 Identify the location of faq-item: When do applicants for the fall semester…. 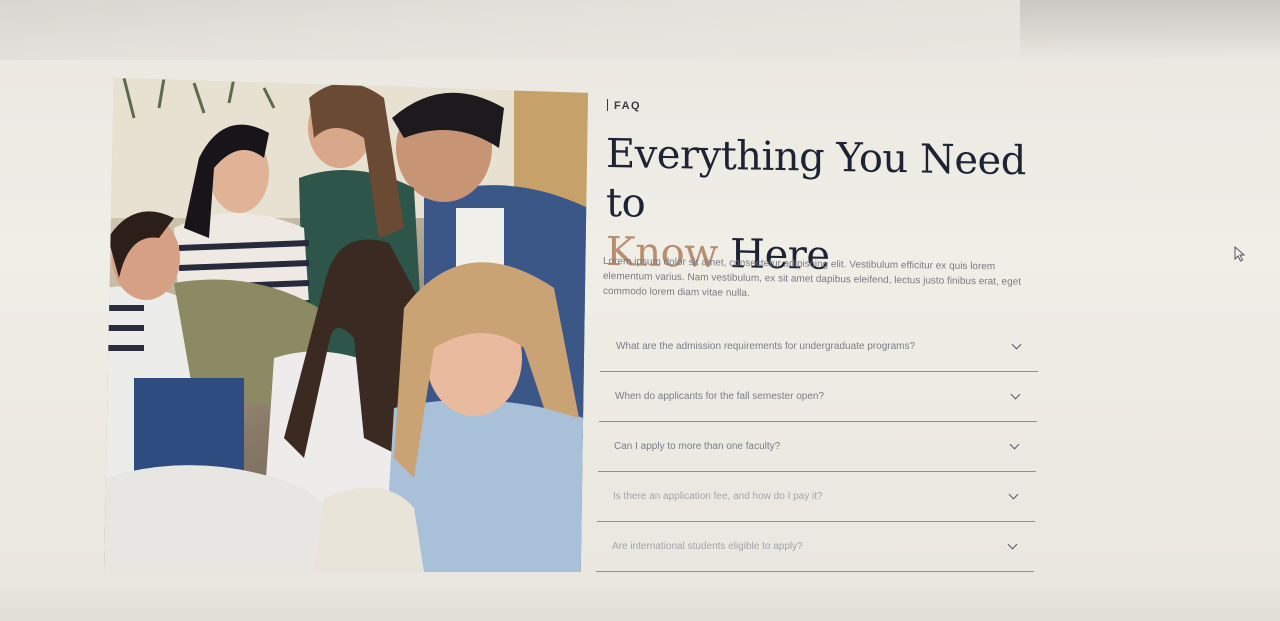
(818, 397).